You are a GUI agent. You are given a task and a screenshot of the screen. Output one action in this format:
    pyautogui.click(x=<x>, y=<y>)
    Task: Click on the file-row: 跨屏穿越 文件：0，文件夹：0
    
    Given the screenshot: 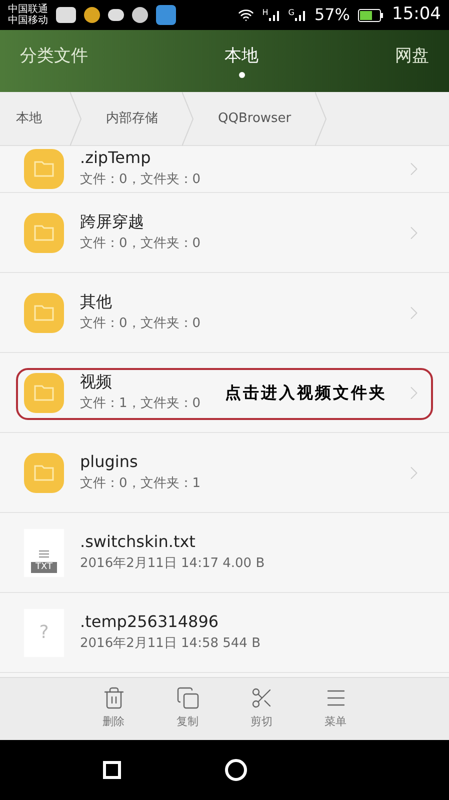 What is the action you would take?
    pyautogui.click(x=224, y=233)
    